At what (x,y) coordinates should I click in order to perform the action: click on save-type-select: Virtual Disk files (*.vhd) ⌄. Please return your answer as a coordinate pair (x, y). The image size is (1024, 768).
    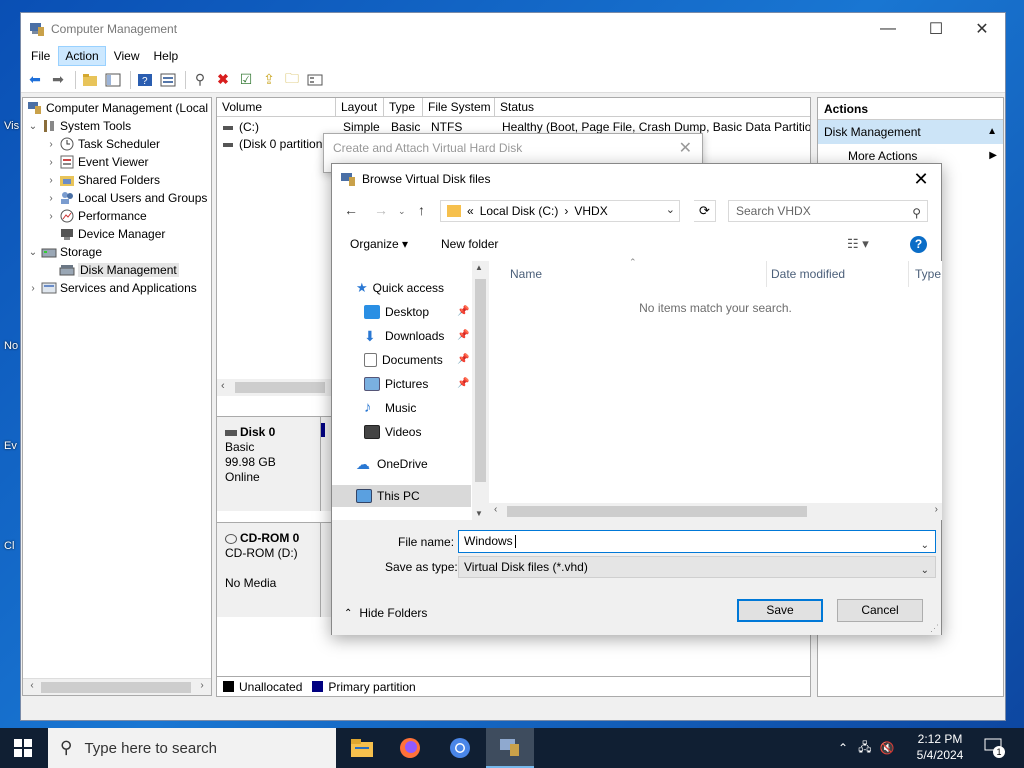
    Looking at the image, I should click on (697, 567).